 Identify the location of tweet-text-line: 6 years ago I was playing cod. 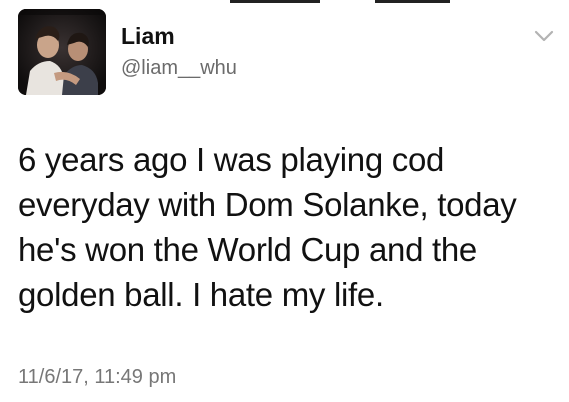
(231, 159).